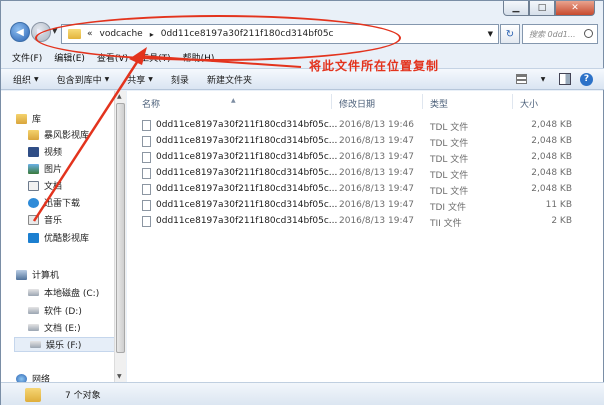  Describe the element at coordinates (69, 59) in the screenshot. I see `menu-edit: 编辑(E)` at that location.